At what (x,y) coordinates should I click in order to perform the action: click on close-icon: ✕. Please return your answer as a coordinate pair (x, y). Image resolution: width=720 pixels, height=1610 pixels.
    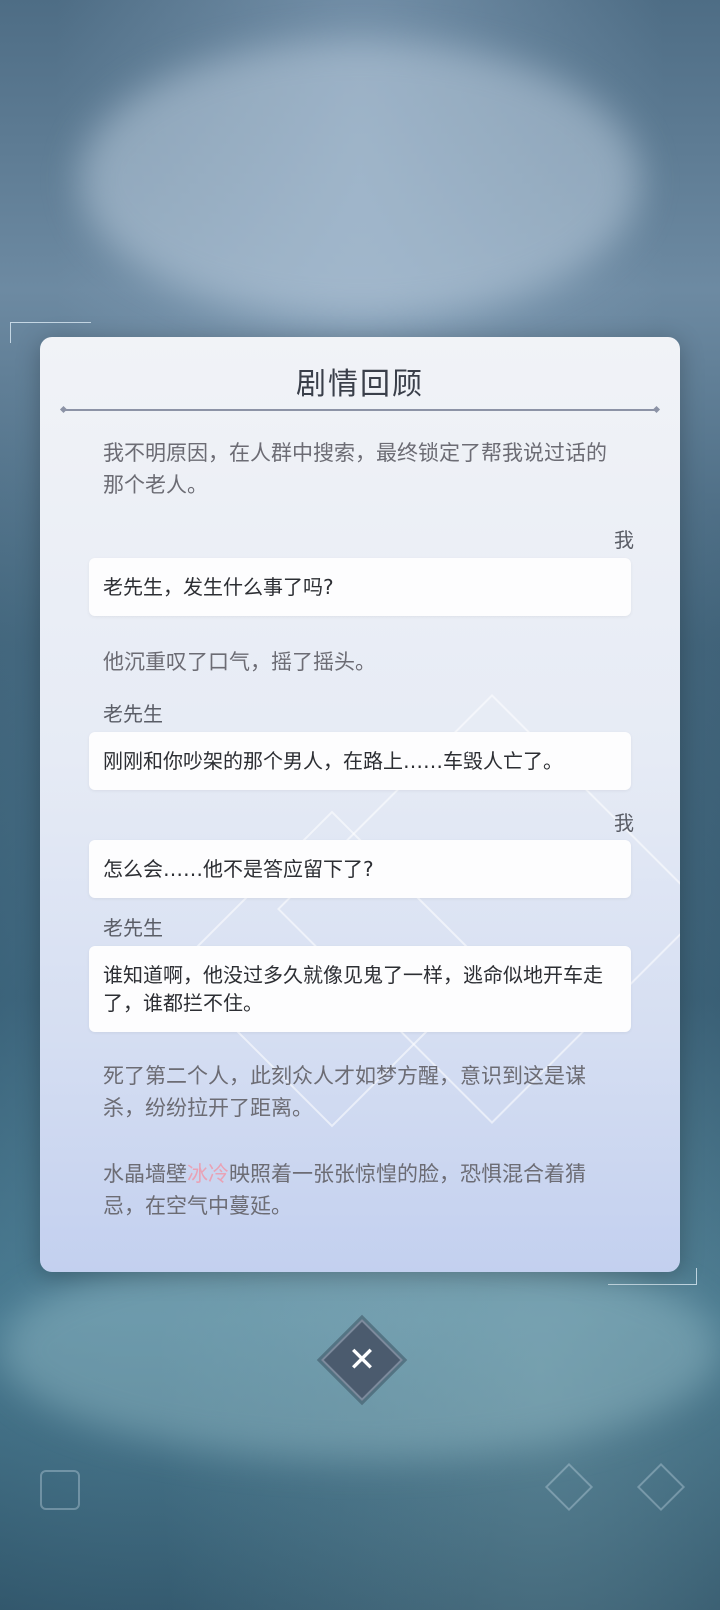
    Looking at the image, I should click on (362, 1360).